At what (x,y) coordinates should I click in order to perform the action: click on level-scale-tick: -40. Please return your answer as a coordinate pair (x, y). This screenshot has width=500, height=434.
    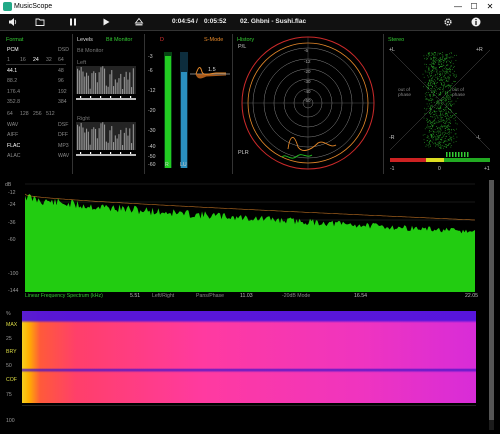
    Looking at the image, I should click on (152, 147).